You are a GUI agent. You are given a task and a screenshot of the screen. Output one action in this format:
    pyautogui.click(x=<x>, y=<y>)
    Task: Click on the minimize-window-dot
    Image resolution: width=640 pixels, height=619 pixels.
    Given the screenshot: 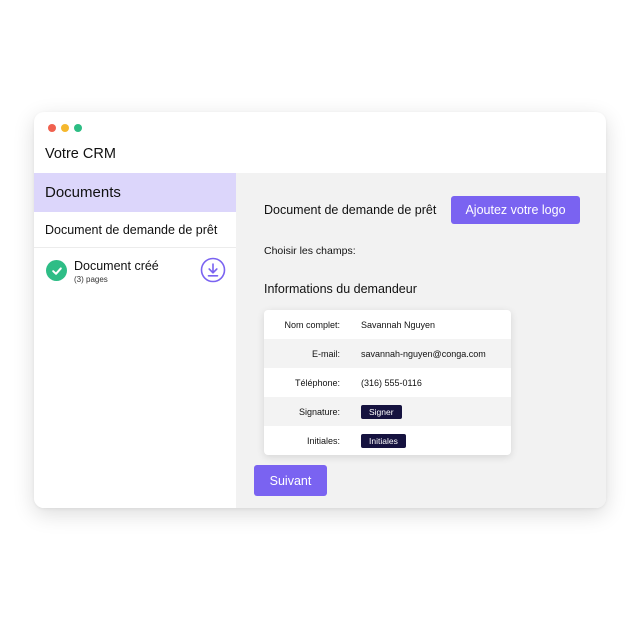 What is the action you would take?
    pyautogui.click(x=65, y=128)
    